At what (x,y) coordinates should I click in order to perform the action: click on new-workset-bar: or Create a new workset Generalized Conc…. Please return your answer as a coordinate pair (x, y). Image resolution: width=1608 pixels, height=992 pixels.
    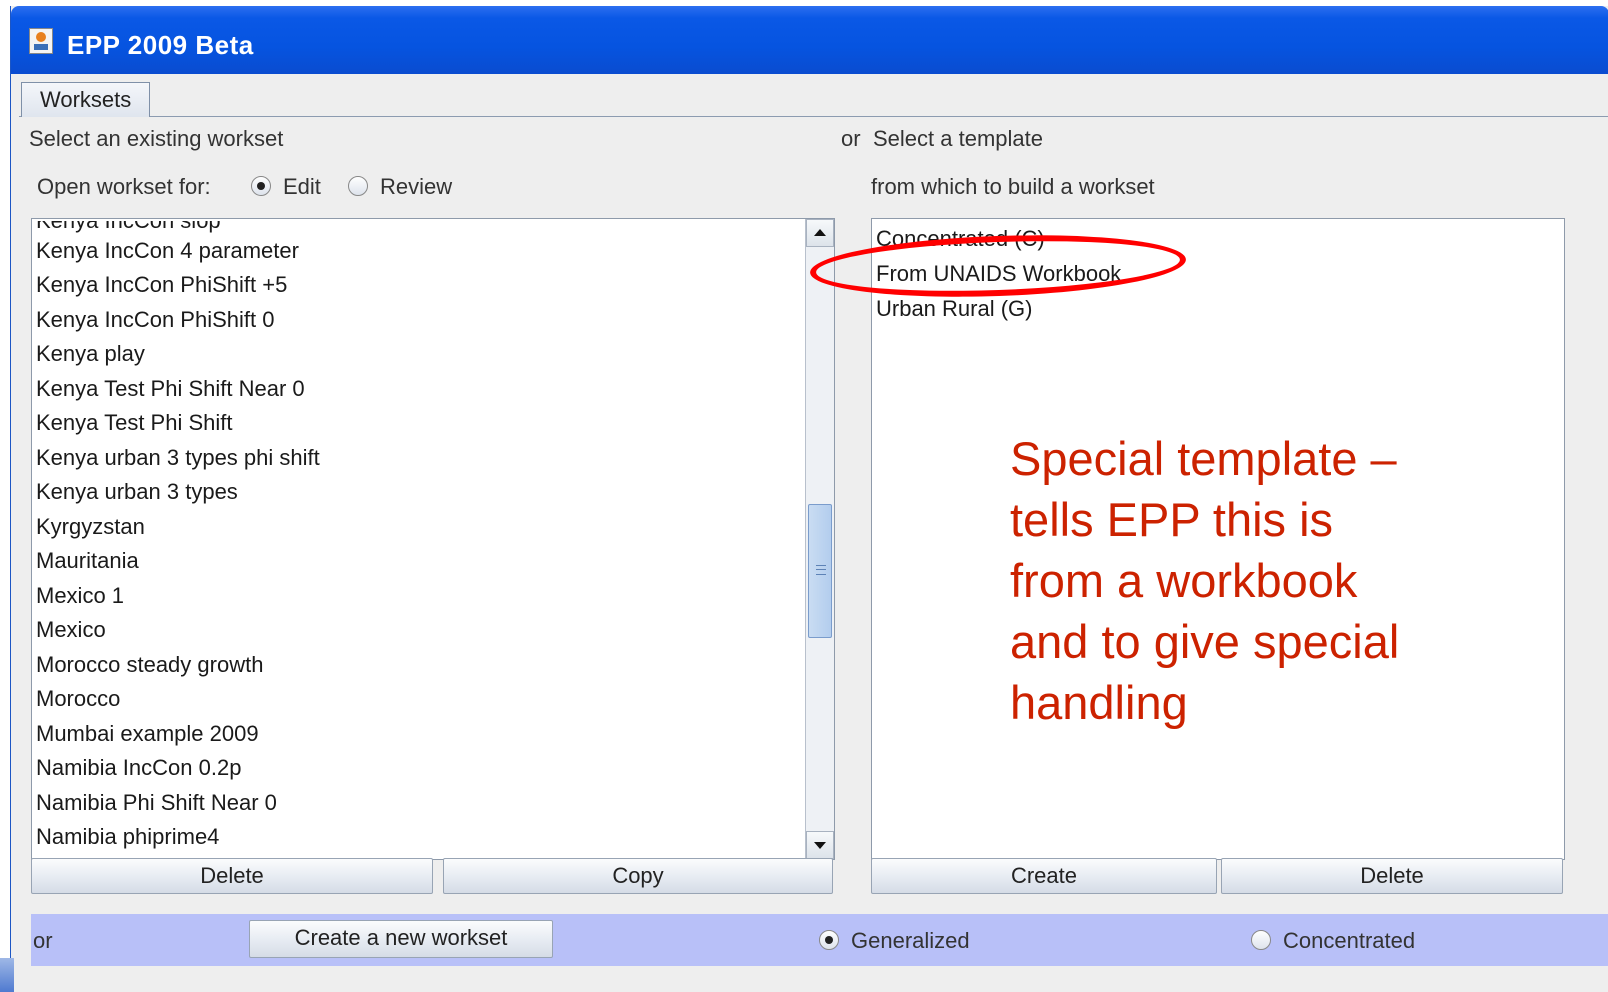
    Looking at the image, I should click on (819, 940).